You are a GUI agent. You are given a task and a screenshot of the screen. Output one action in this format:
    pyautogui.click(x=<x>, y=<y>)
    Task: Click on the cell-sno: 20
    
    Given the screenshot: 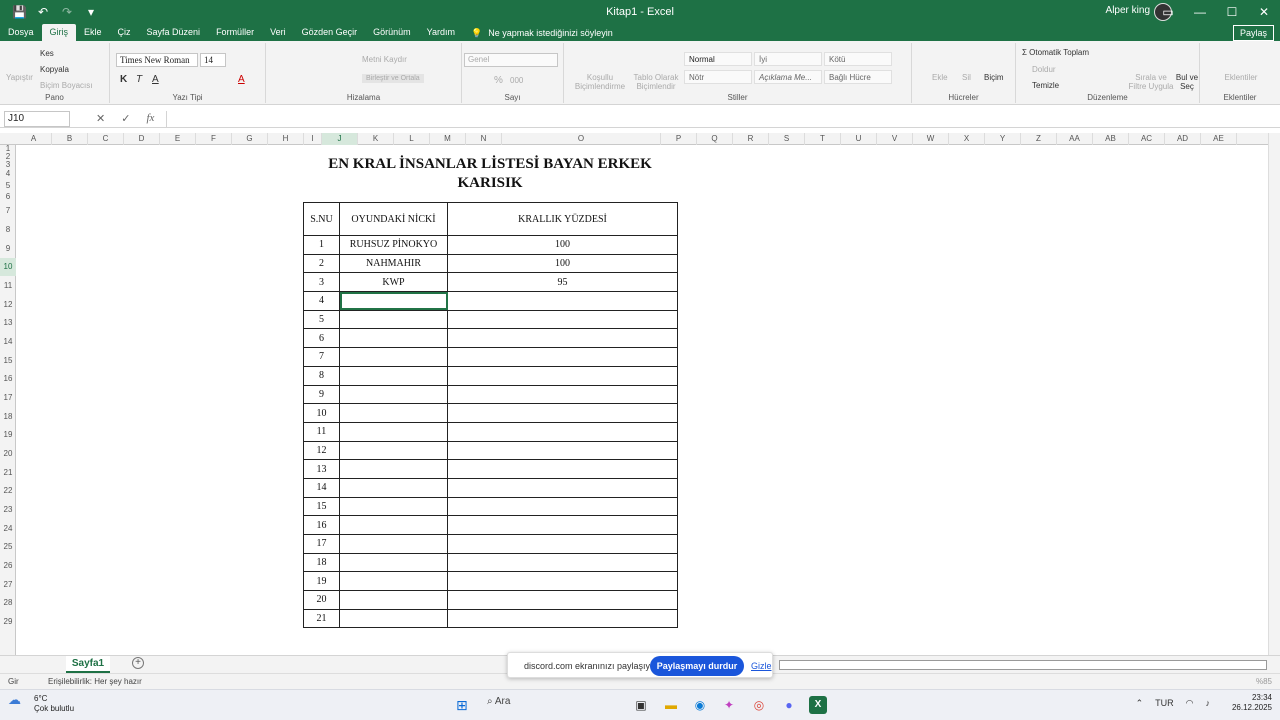 What is the action you would take?
    pyautogui.click(x=321, y=600)
    